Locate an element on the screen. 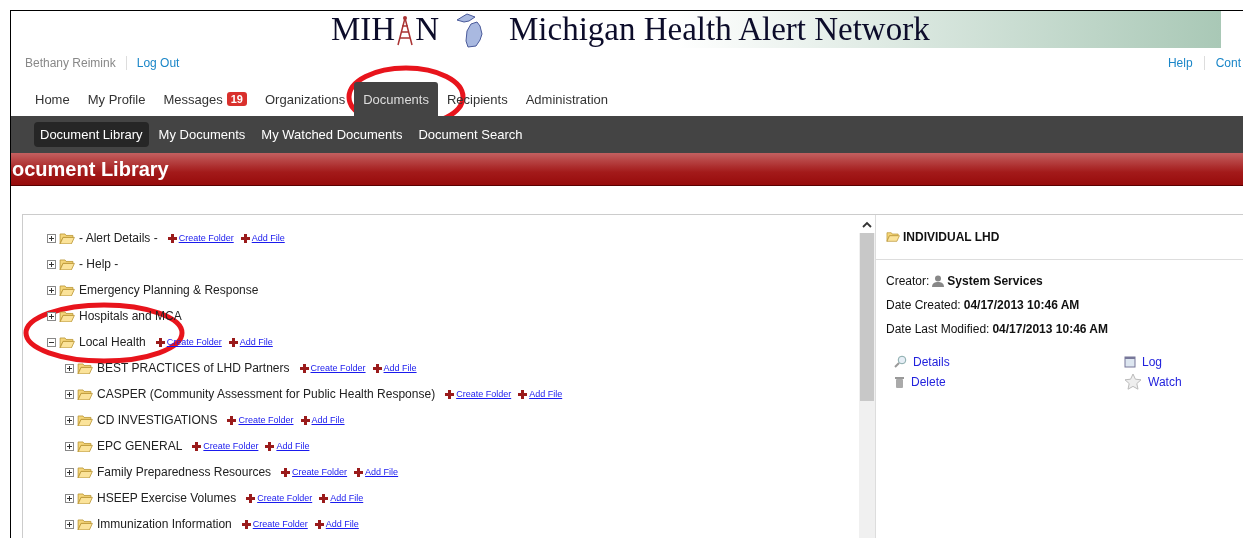 This screenshot has height=538, width=1243. folder-label: CASPER (Community Assessment for Public Health Response) is located at coordinates (266, 394).